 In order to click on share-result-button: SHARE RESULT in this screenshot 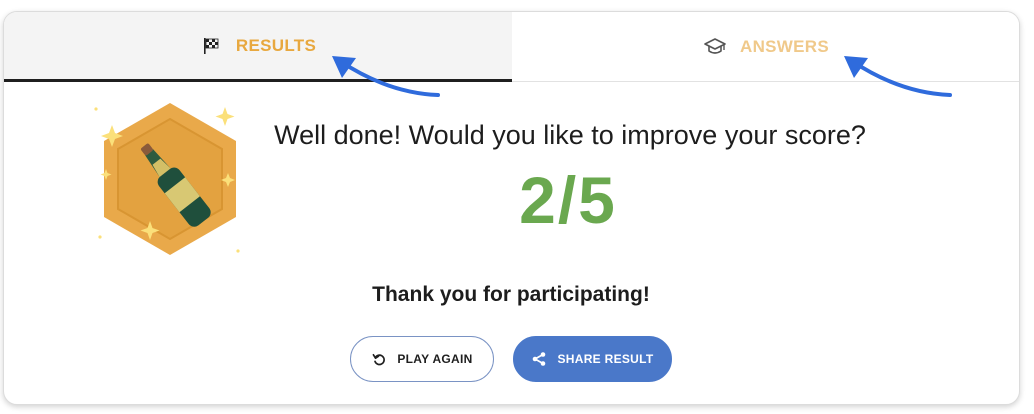, I will do `click(592, 359)`.